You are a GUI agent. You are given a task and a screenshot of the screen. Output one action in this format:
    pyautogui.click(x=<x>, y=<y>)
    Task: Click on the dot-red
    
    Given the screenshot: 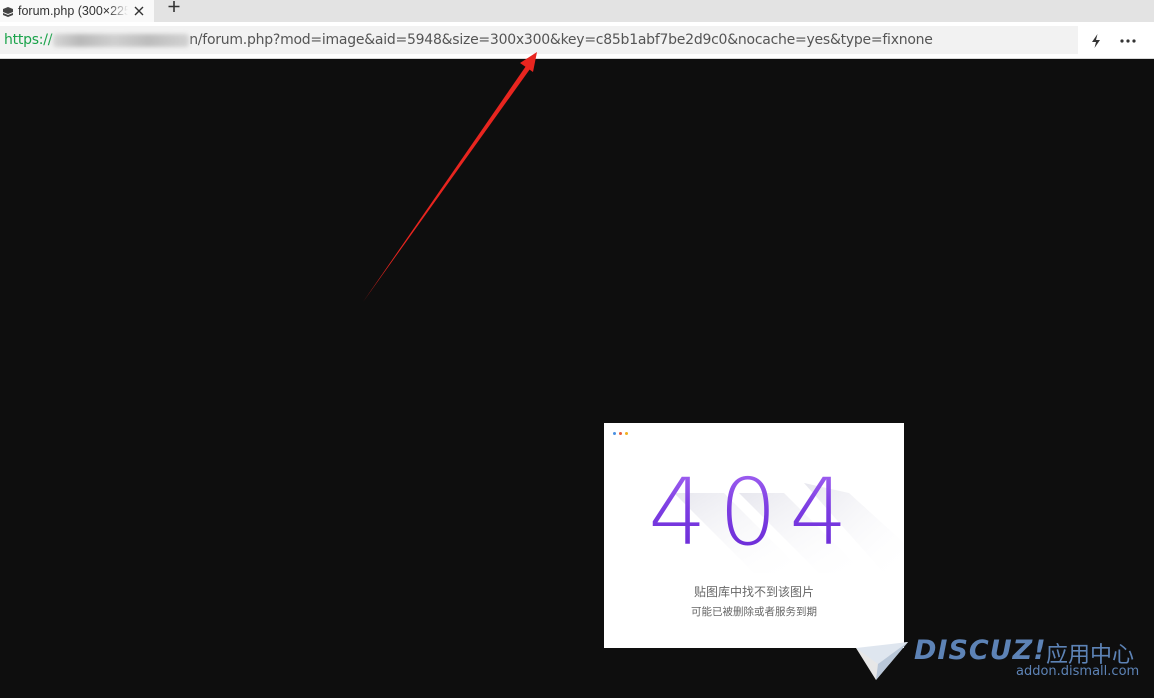 What is the action you would take?
    pyautogui.click(x=620, y=433)
    